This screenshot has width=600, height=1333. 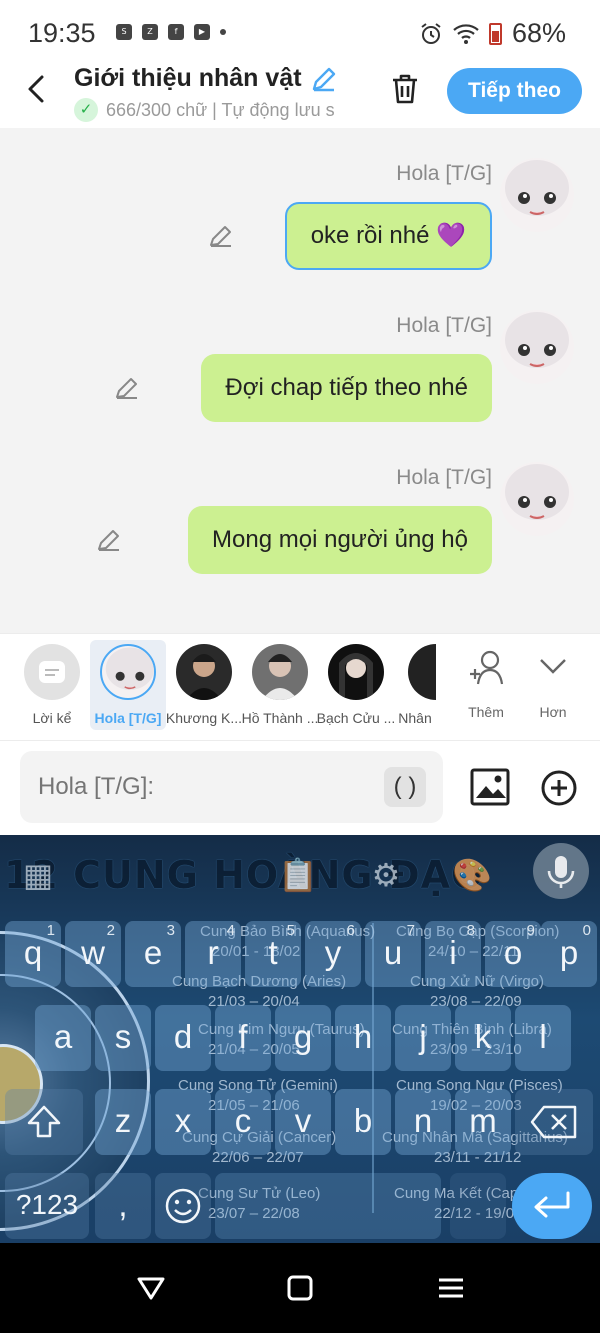 I want to click on message-bubble: oke rồi nhé 💜, so click(x=388, y=236).